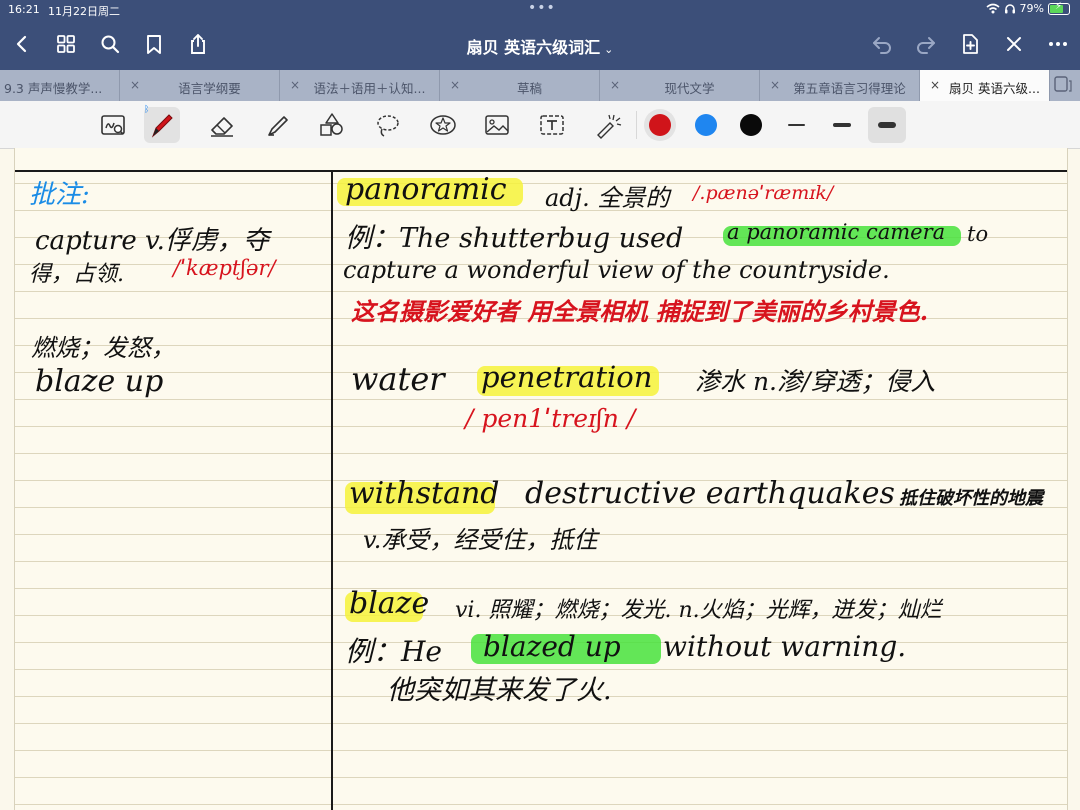  What do you see at coordinates (424, 493) in the screenshot?
I see `word-withstand: withstand` at bounding box center [424, 493].